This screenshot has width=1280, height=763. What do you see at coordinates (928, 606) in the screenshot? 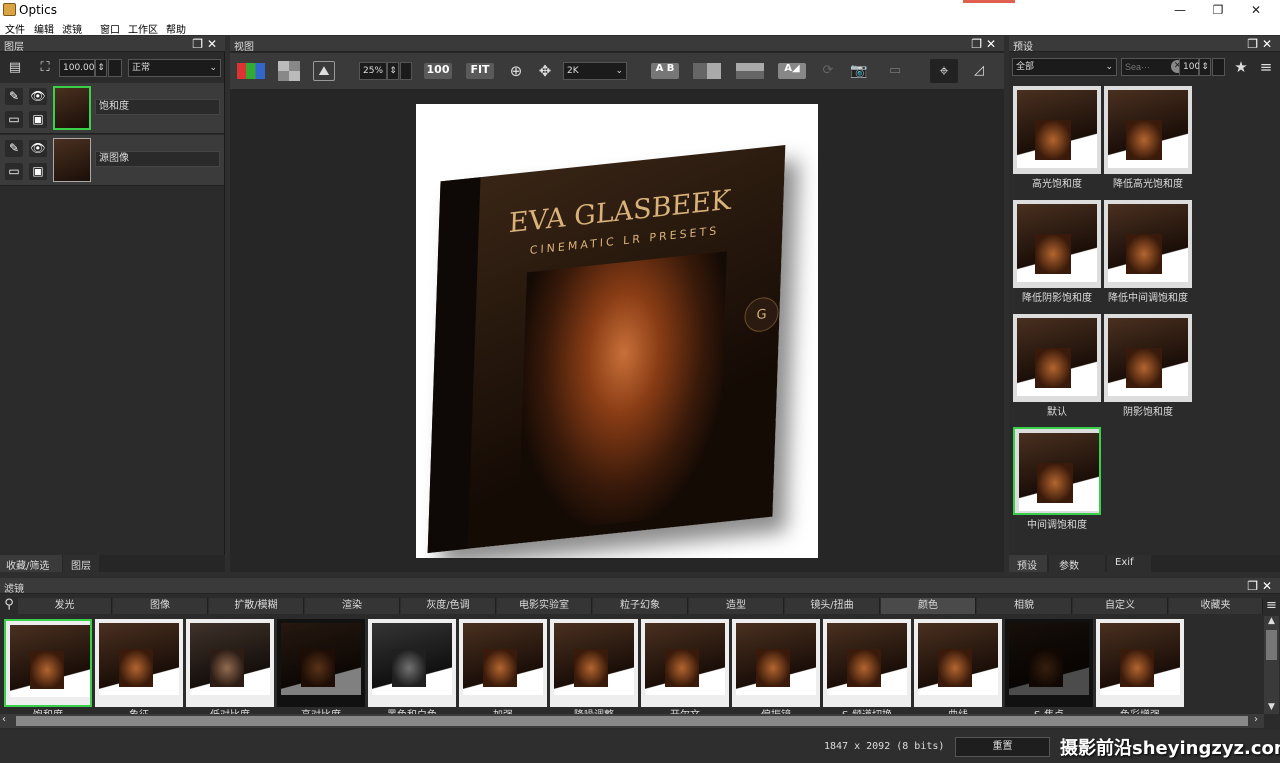
I see `category-color: 颜色` at bounding box center [928, 606].